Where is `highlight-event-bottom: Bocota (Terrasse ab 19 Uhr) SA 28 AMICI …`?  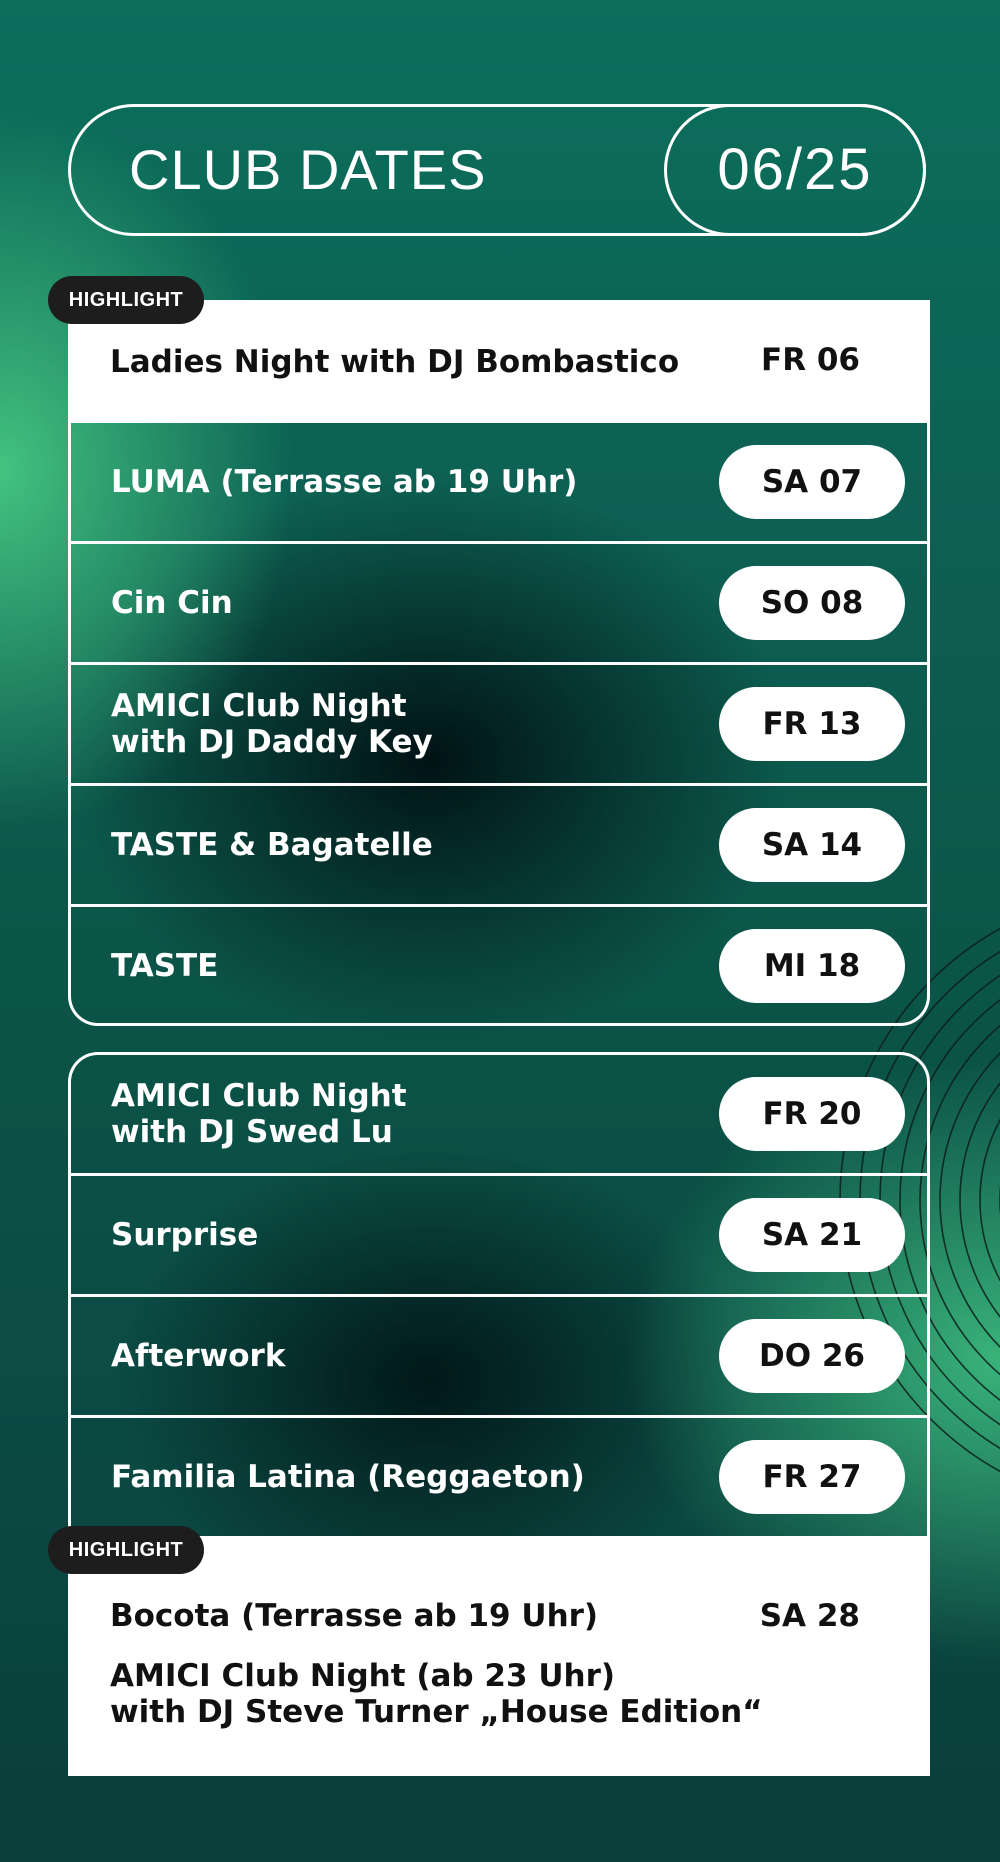 highlight-event-bottom: Bocota (Terrasse ab 19 Uhr) SA 28 AMICI … is located at coordinates (499, 1656).